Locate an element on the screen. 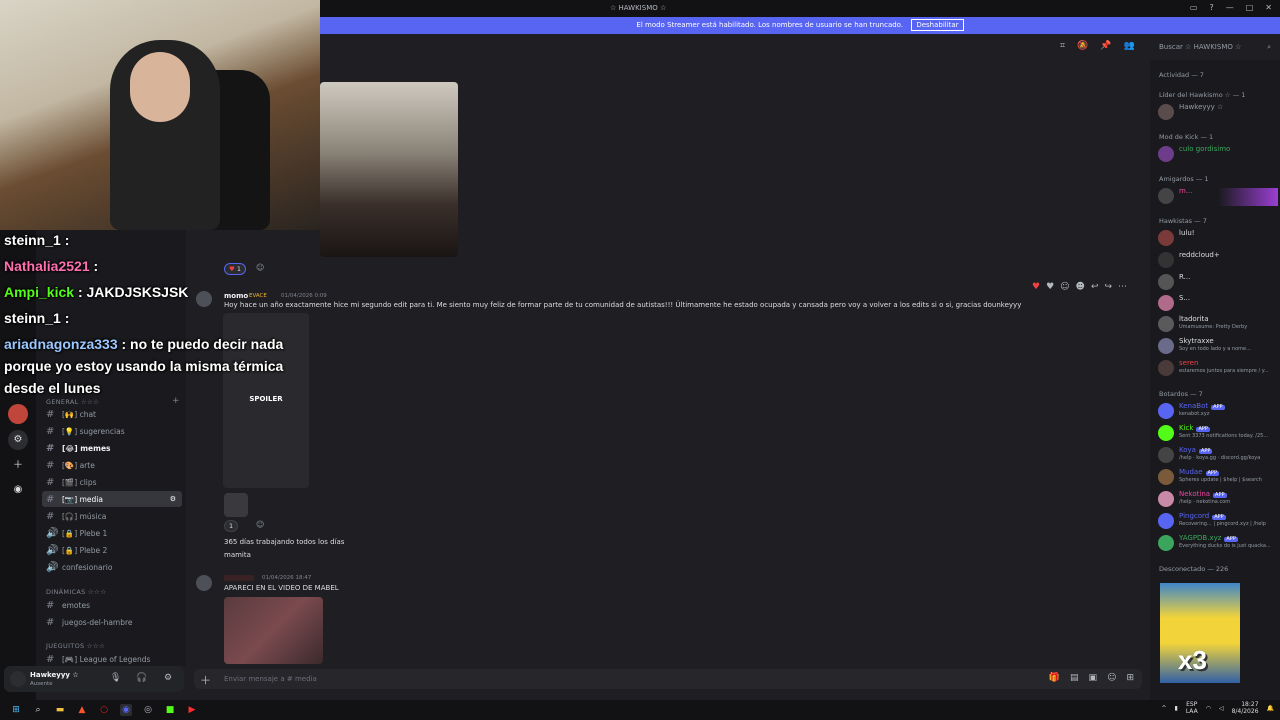  pin-icon: 📌 is located at coordinates (1105, 46).